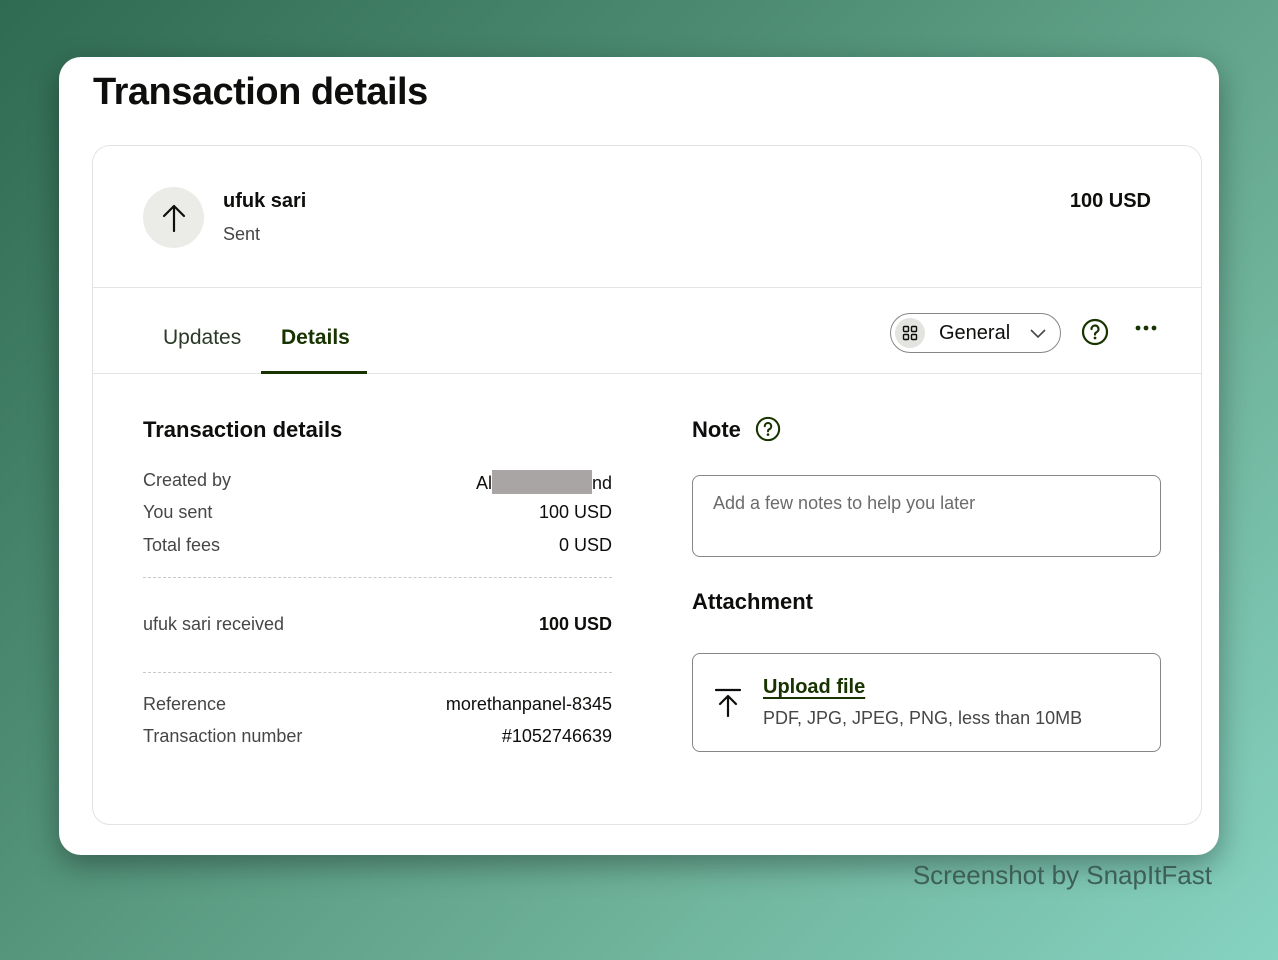  What do you see at coordinates (753, 601) in the screenshot?
I see `attachment-title: Attachment` at bounding box center [753, 601].